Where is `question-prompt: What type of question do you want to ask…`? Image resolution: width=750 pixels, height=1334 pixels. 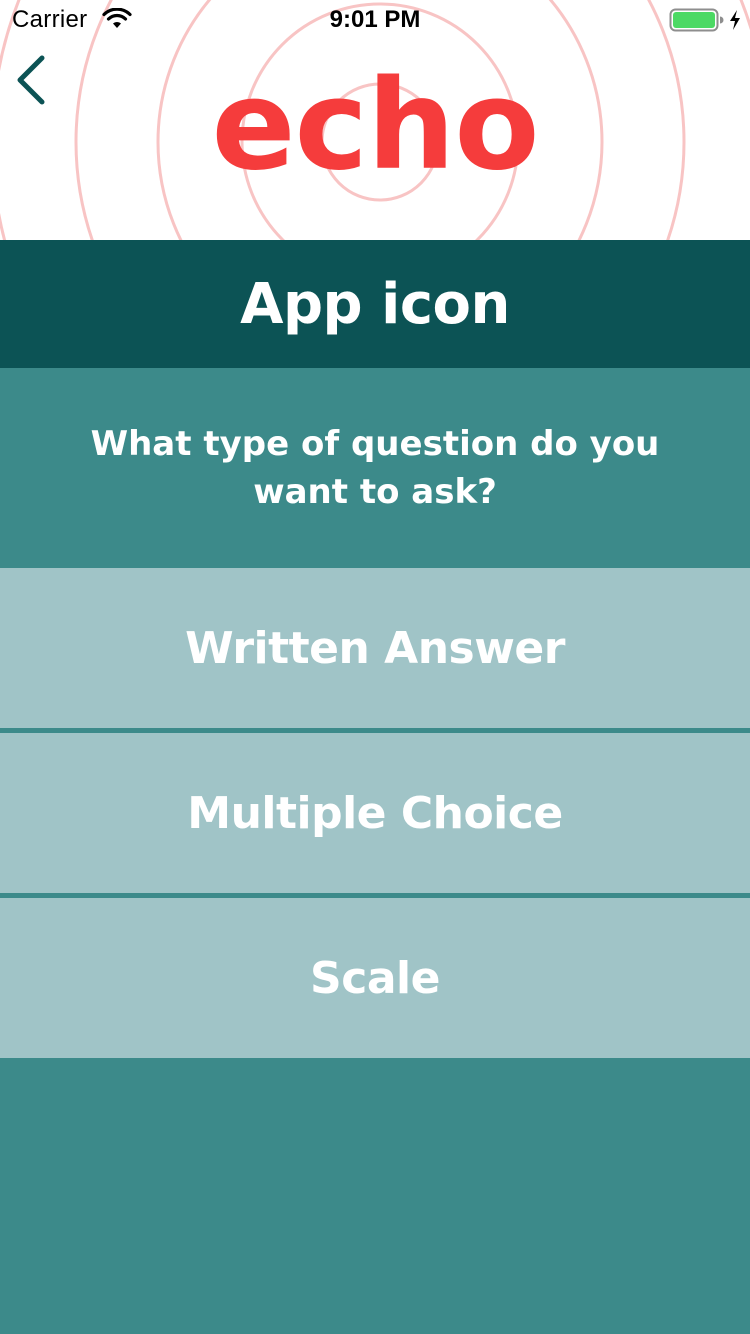
question-prompt: What type of question do you want to ask… is located at coordinates (375, 468).